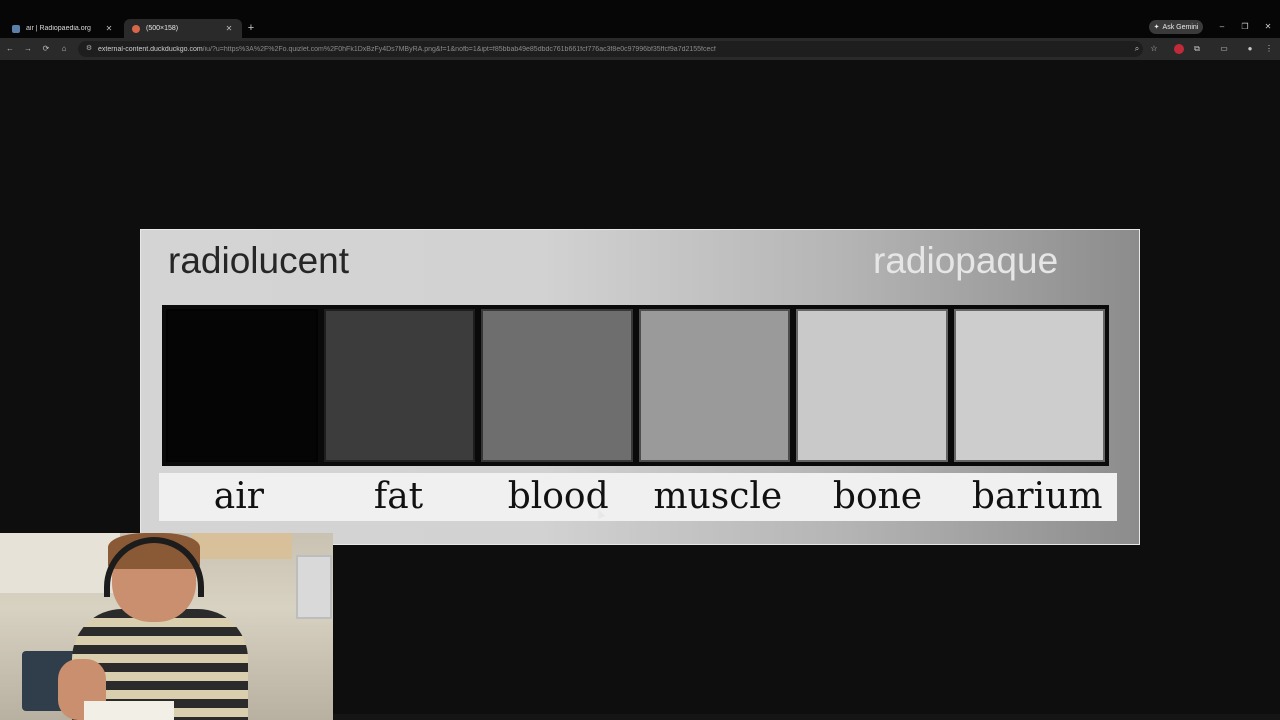 Image resolution: width=1280 pixels, height=720 pixels. I want to click on ask-gemini-button: ✦ Ask Gemini, so click(1176, 27).